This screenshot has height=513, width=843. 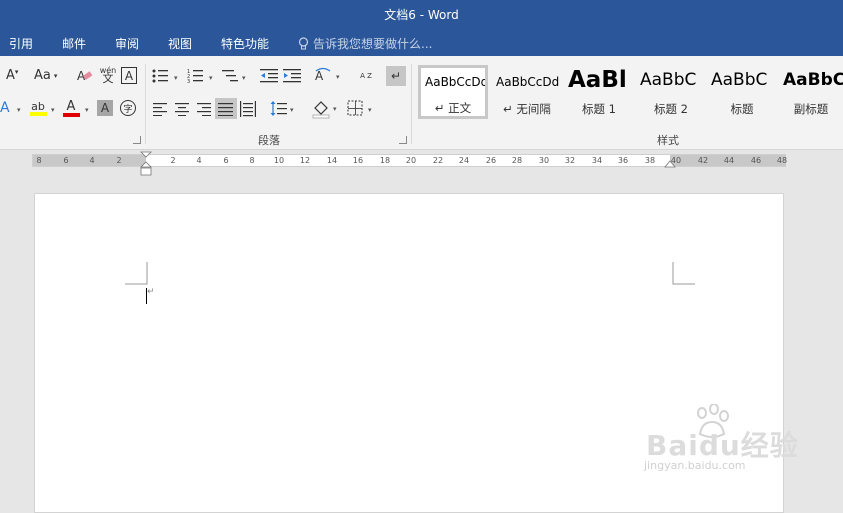 What do you see at coordinates (421, 15) in the screenshot?
I see `title-bar: 文档6 - Word` at bounding box center [421, 15].